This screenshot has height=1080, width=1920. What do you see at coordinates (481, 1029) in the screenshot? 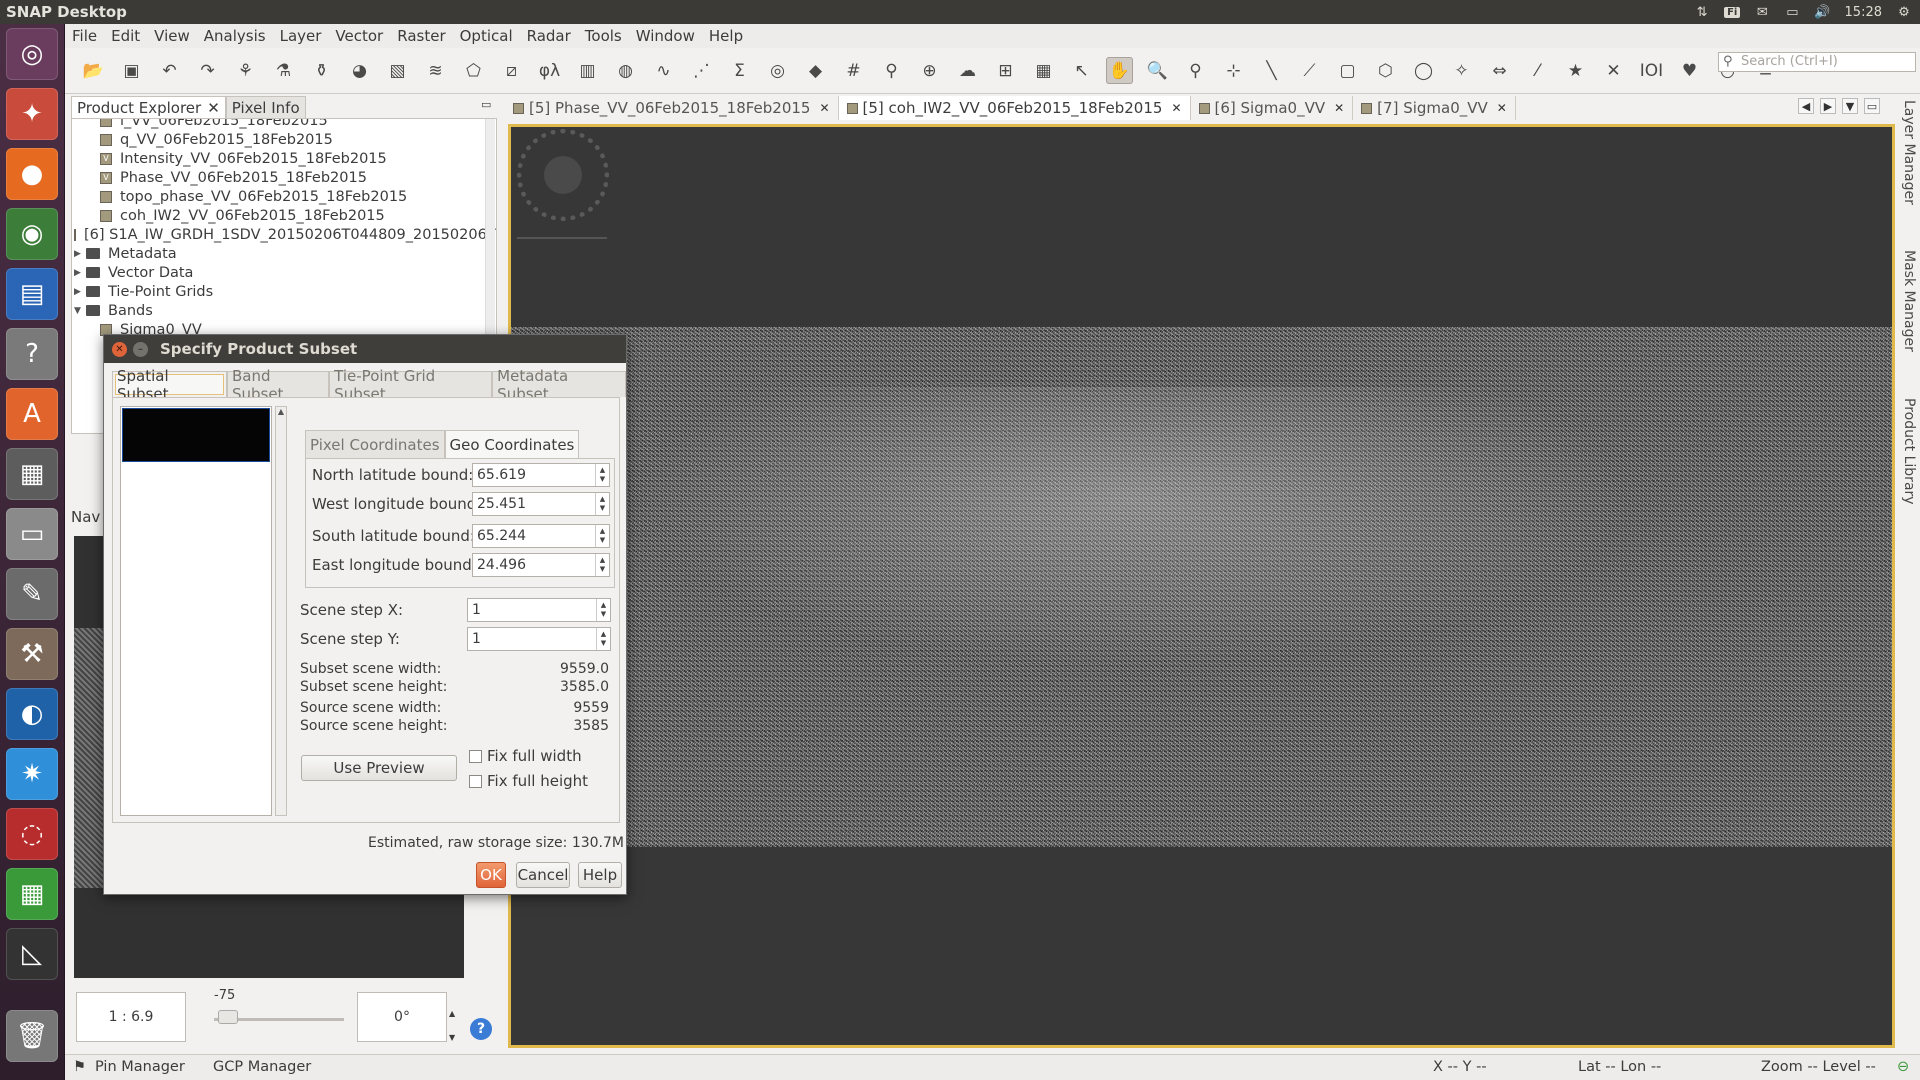
I see `help-icon: ?` at bounding box center [481, 1029].